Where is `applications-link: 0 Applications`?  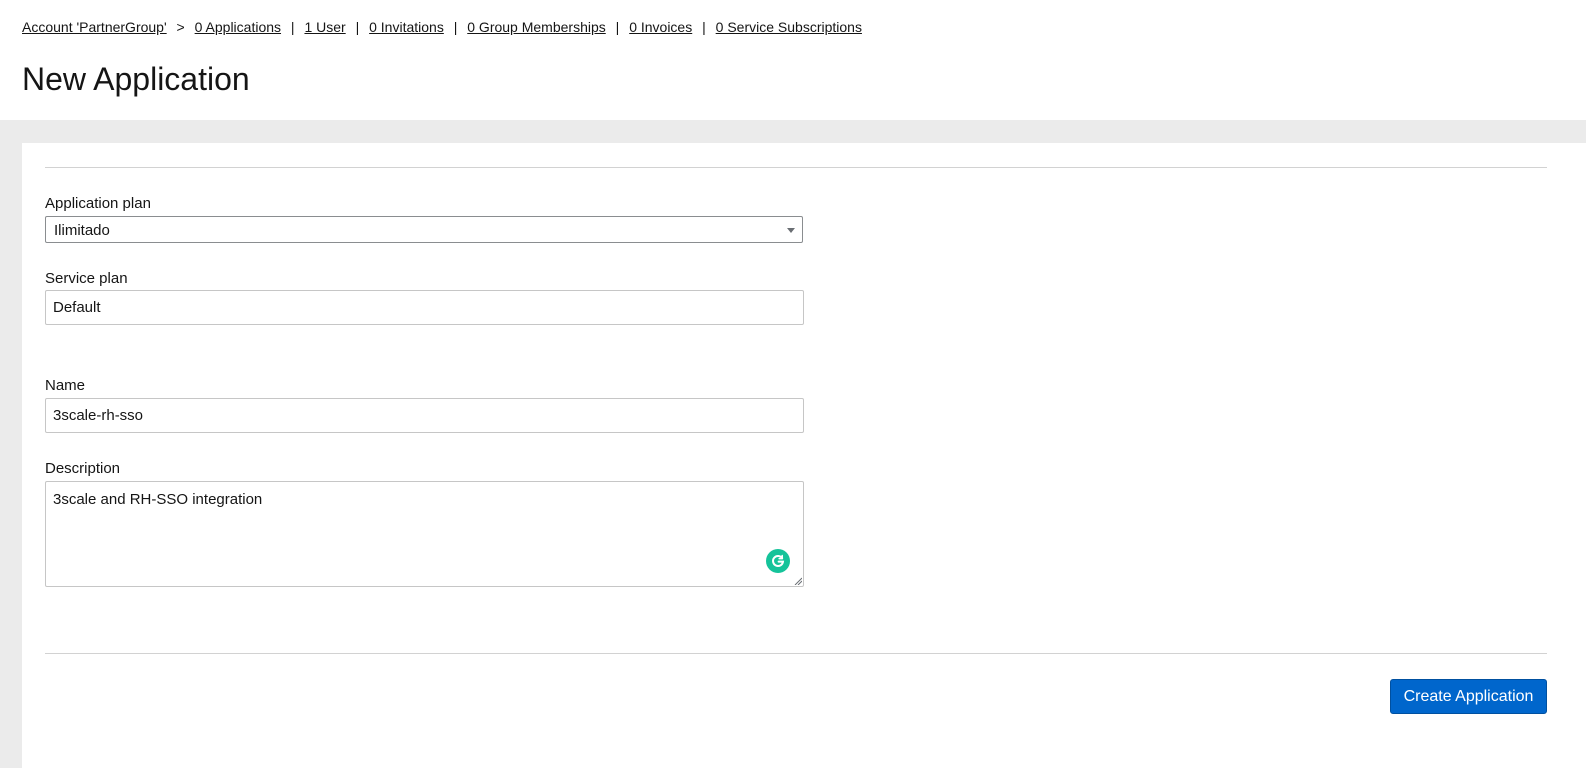 applications-link: 0 Applications is located at coordinates (238, 27).